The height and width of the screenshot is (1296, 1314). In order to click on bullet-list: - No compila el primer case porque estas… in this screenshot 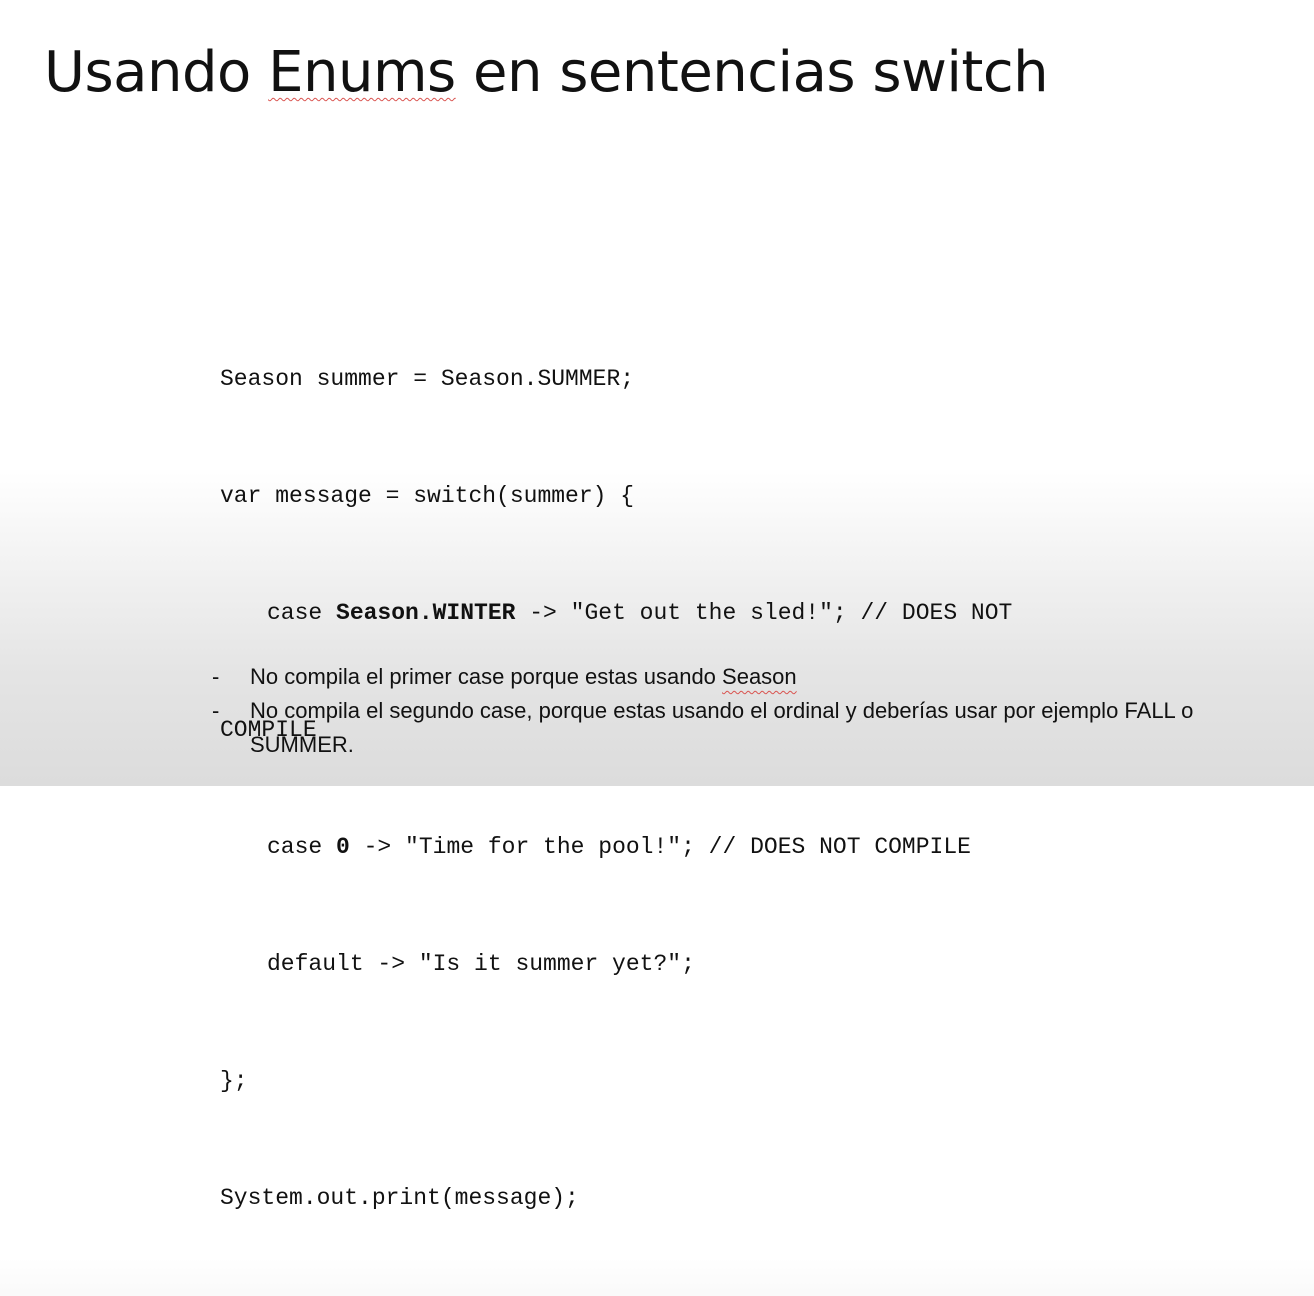, I will do `click(752, 711)`.